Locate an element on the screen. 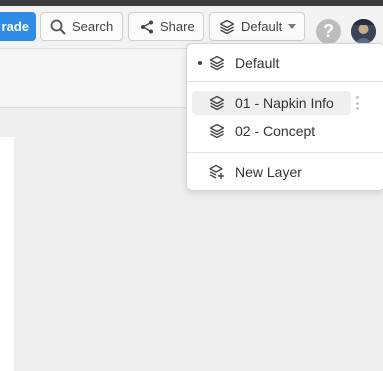 The image size is (383, 371). more-options-icon is located at coordinates (357, 103).